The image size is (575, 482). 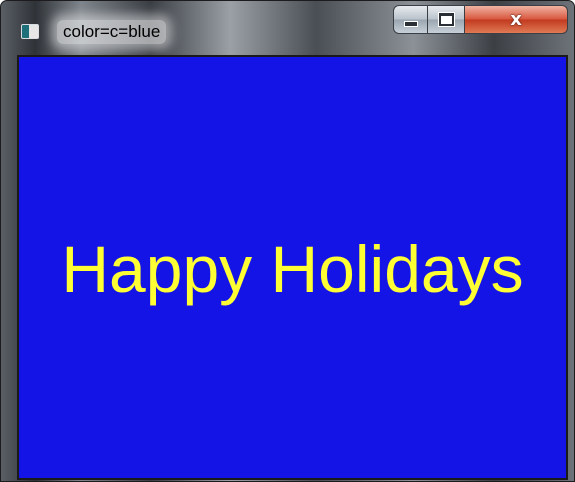 I want to click on window-title: color=c=blue, so click(x=112, y=32).